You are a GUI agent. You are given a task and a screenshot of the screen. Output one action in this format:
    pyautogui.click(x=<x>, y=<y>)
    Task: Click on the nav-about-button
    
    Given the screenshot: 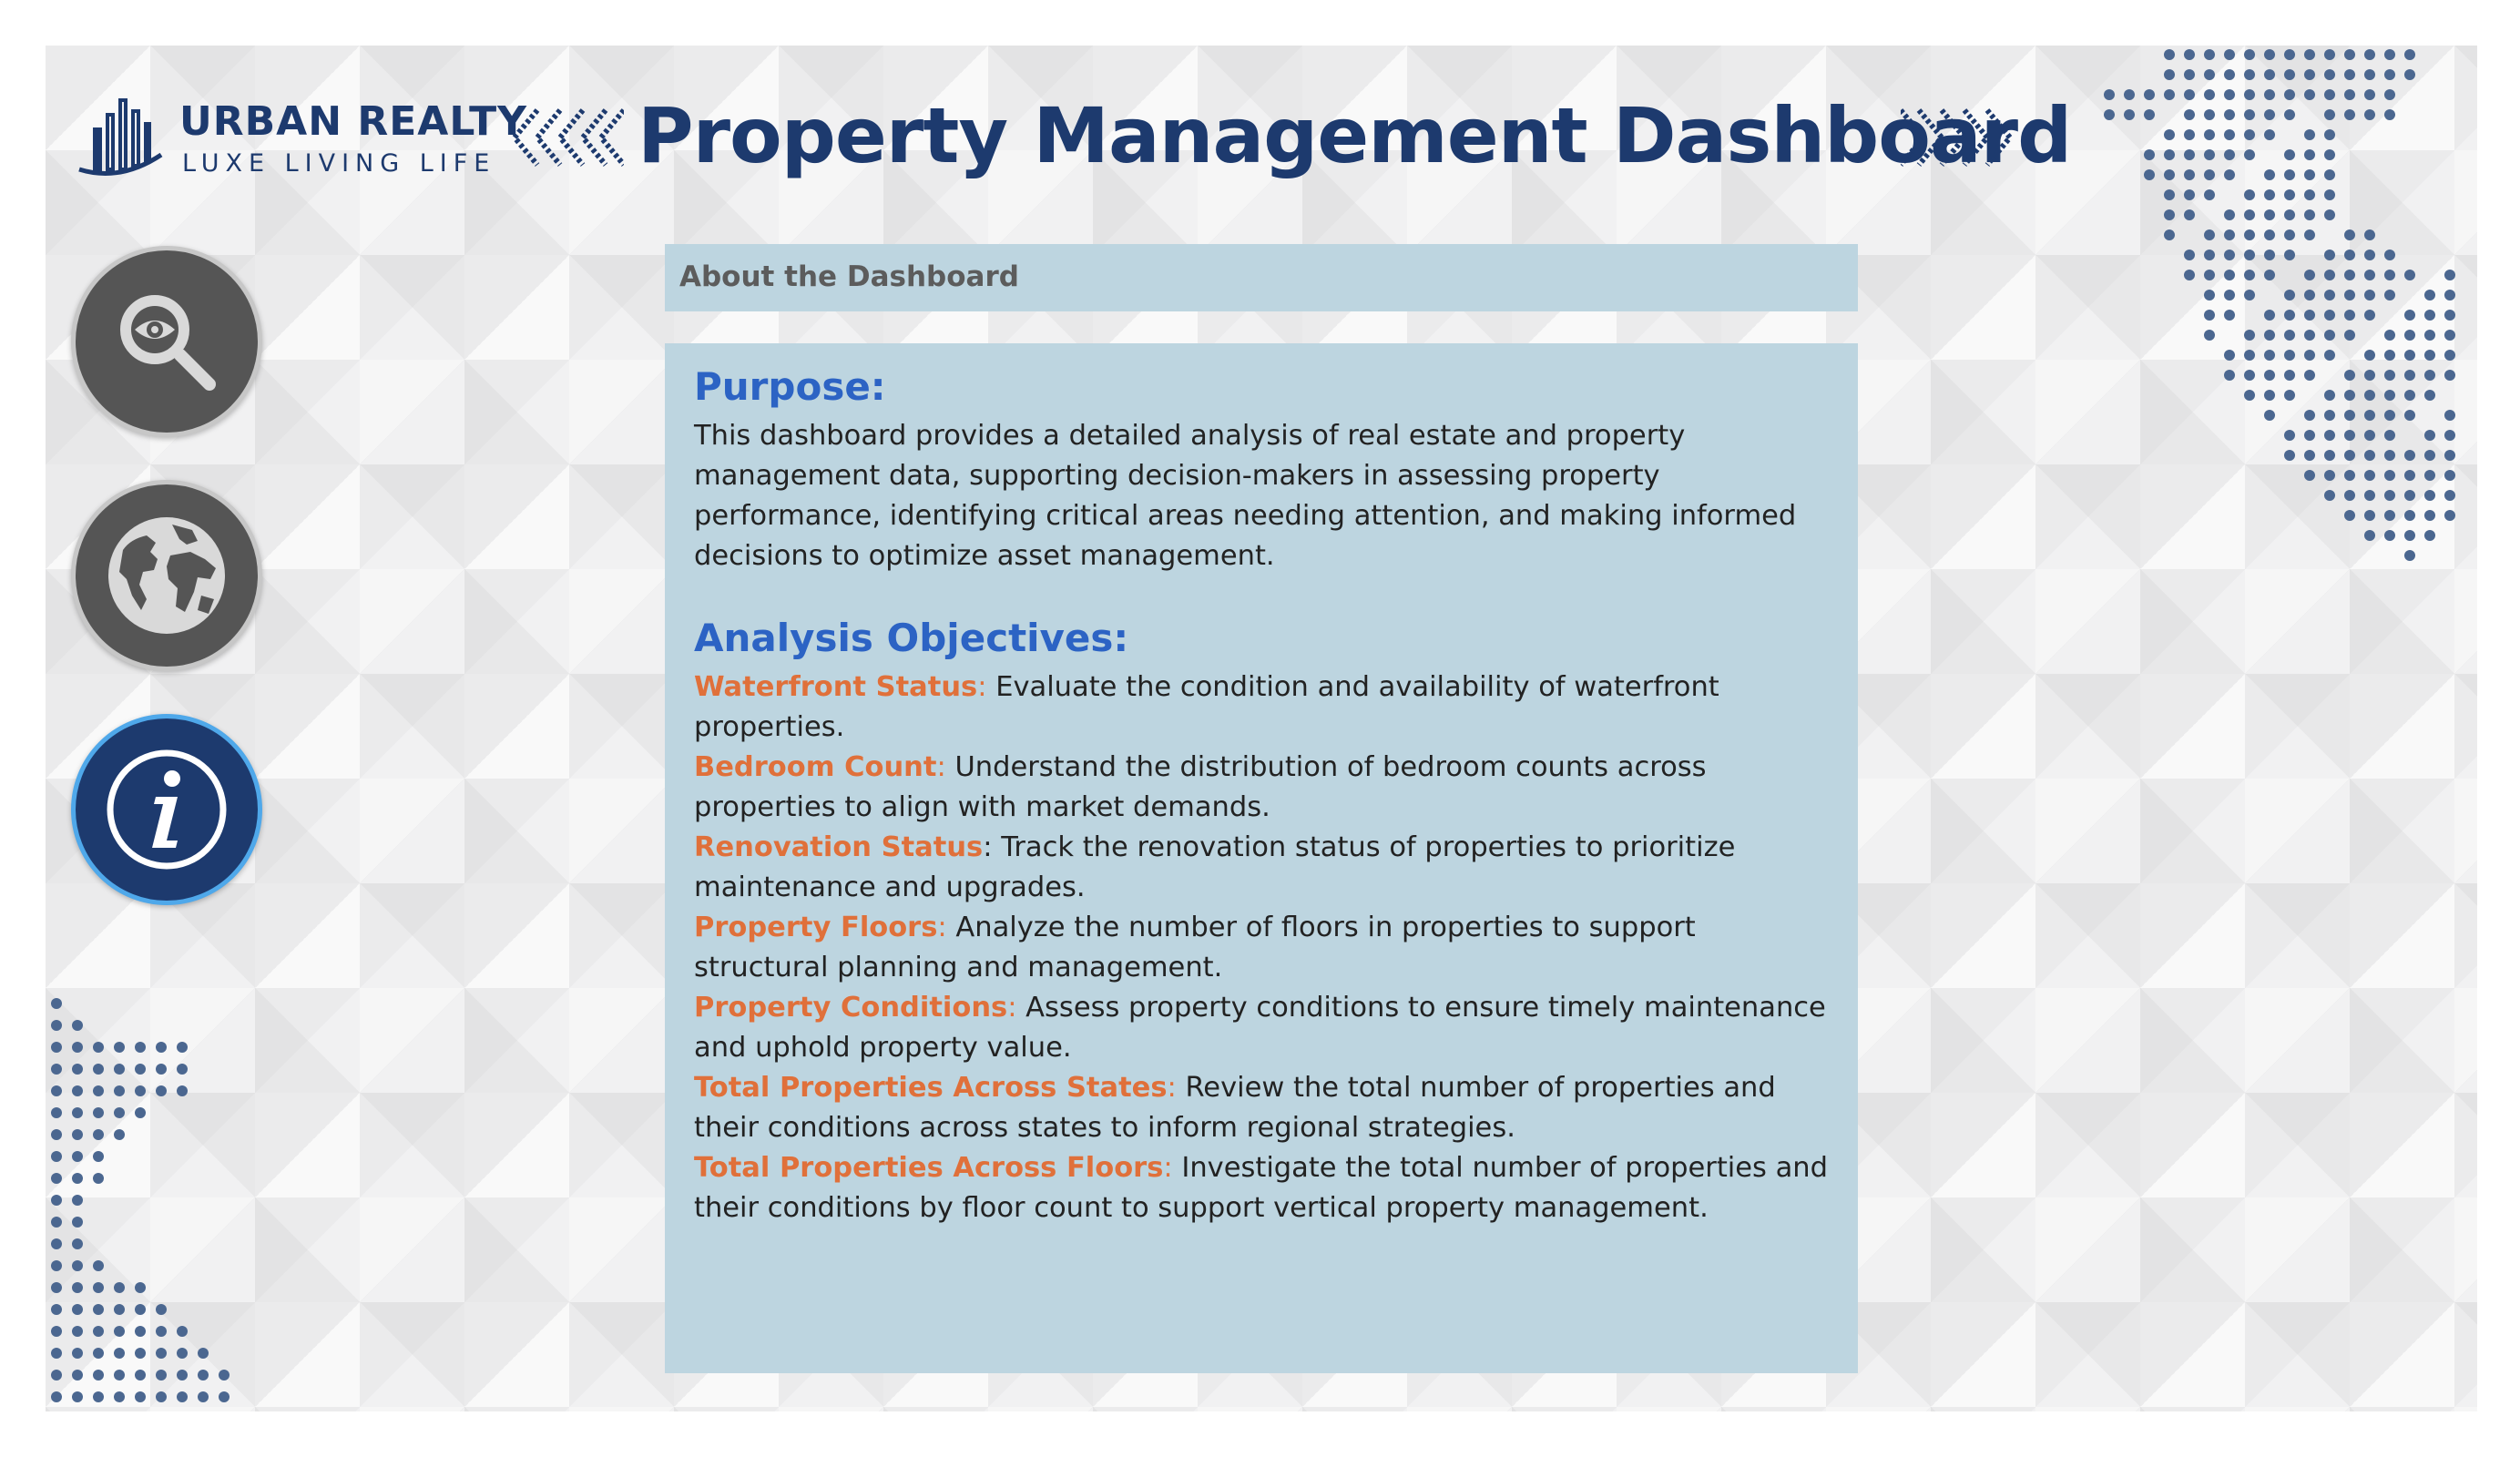 What is the action you would take?
    pyautogui.click(x=166, y=810)
    